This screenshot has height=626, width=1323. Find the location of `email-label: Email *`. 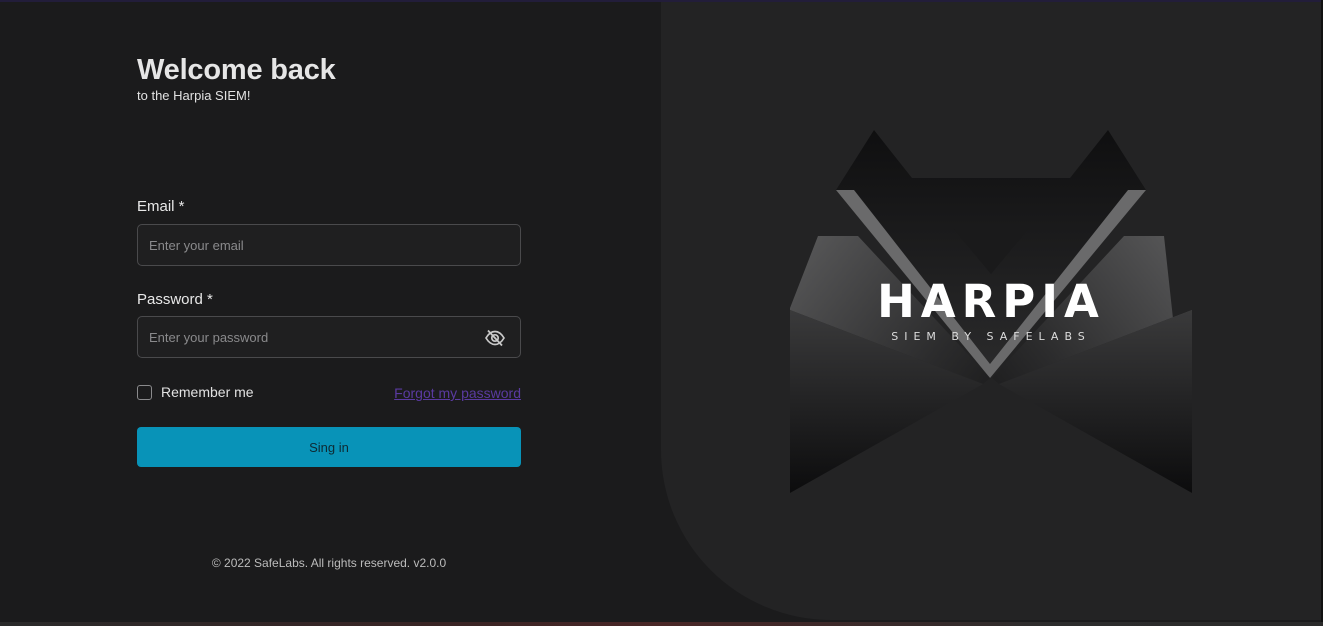

email-label: Email * is located at coordinates (161, 206).